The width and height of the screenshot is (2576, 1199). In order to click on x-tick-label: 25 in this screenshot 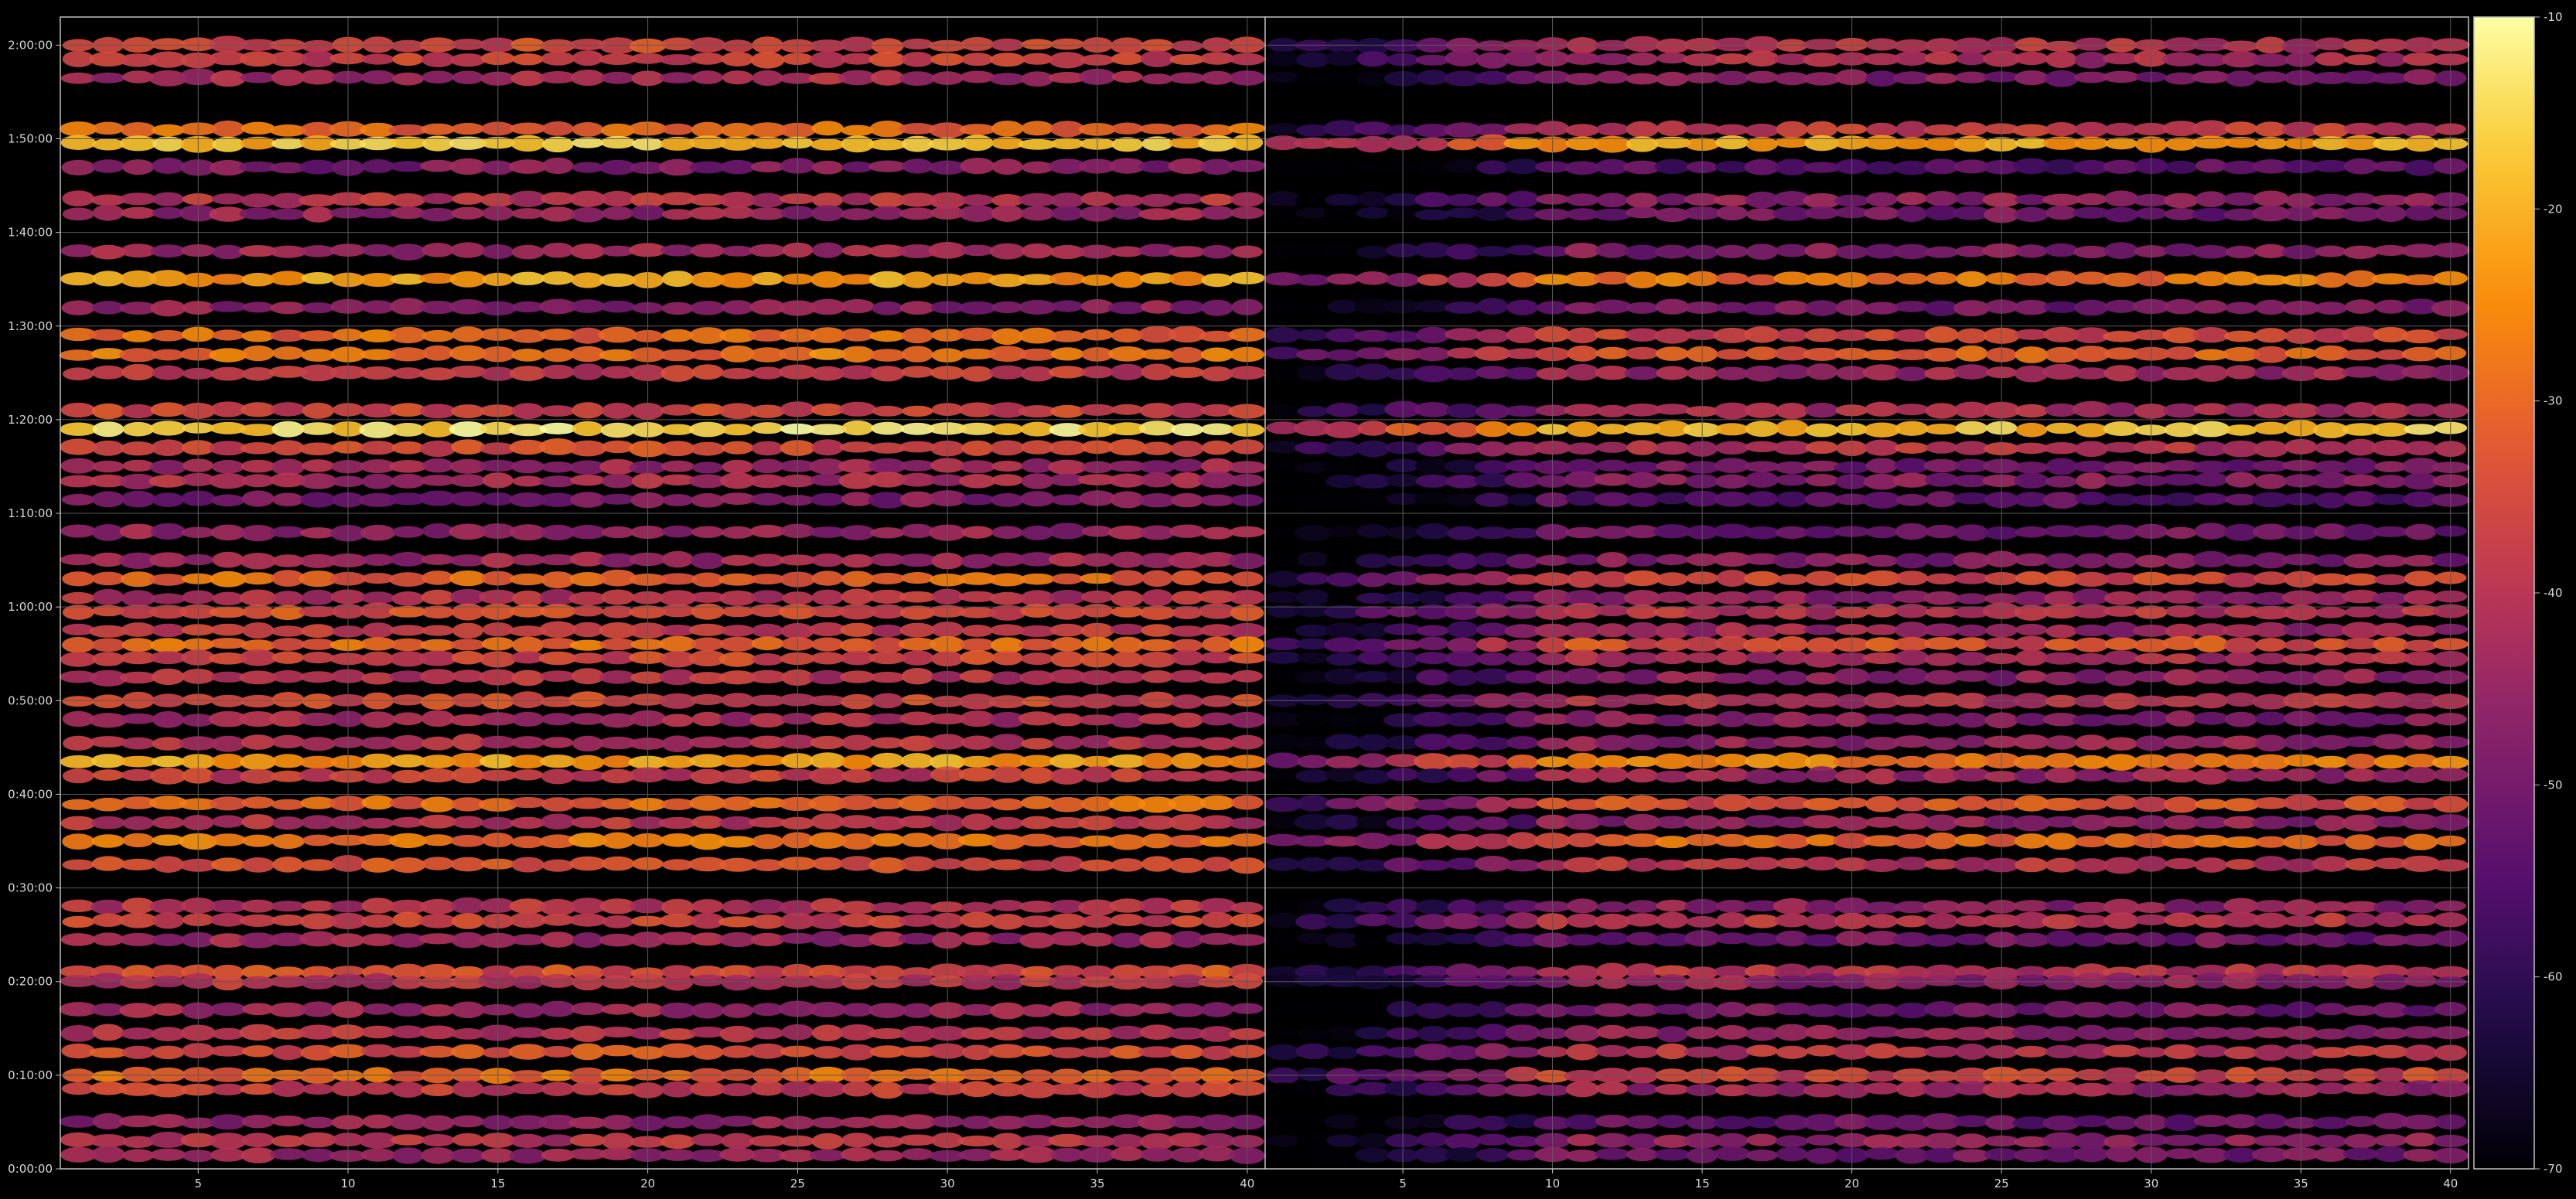, I will do `click(798, 1183)`.